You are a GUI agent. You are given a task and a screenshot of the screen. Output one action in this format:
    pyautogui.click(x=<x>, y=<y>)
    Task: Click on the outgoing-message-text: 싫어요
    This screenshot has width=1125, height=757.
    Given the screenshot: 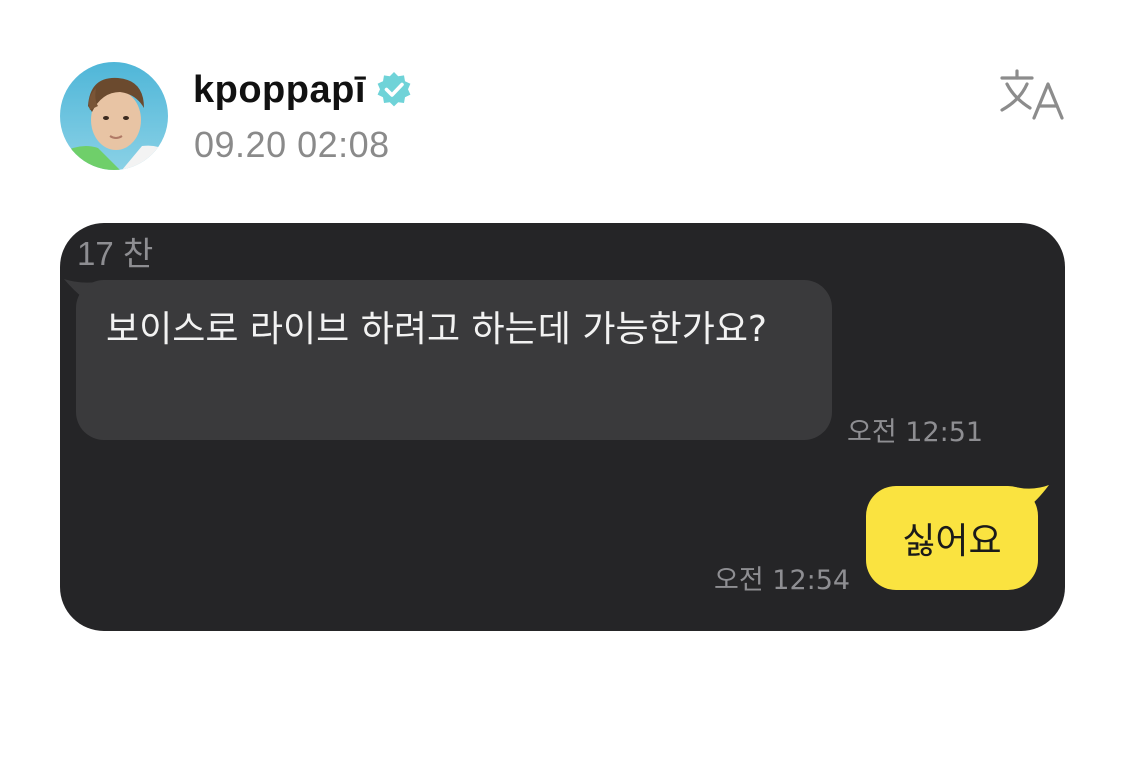 What is the action you would take?
    pyautogui.click(x=952, y=541)
    